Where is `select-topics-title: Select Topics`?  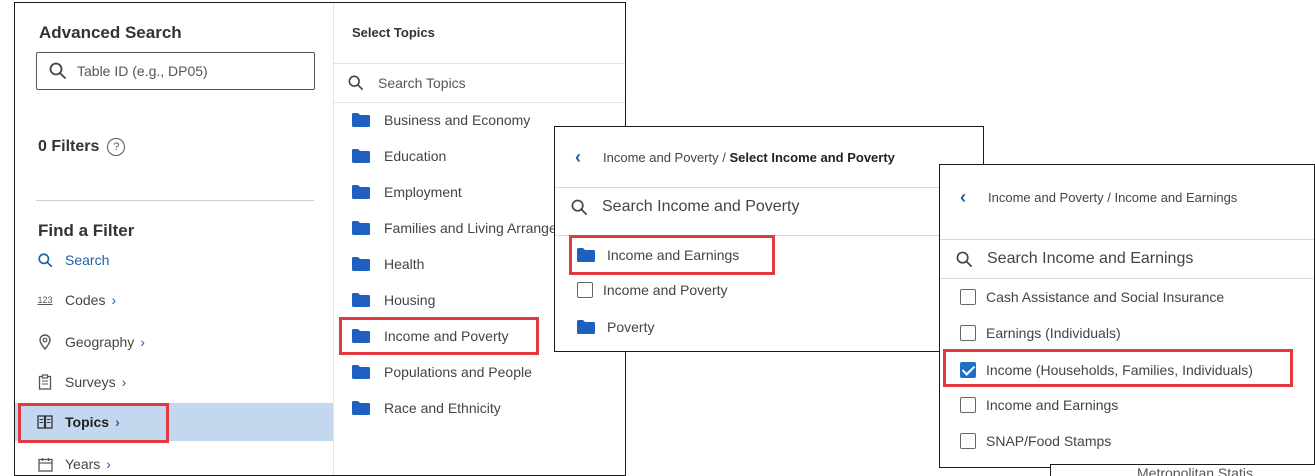
select-topics-title: Select Topics is located at coordinates (393, 32).